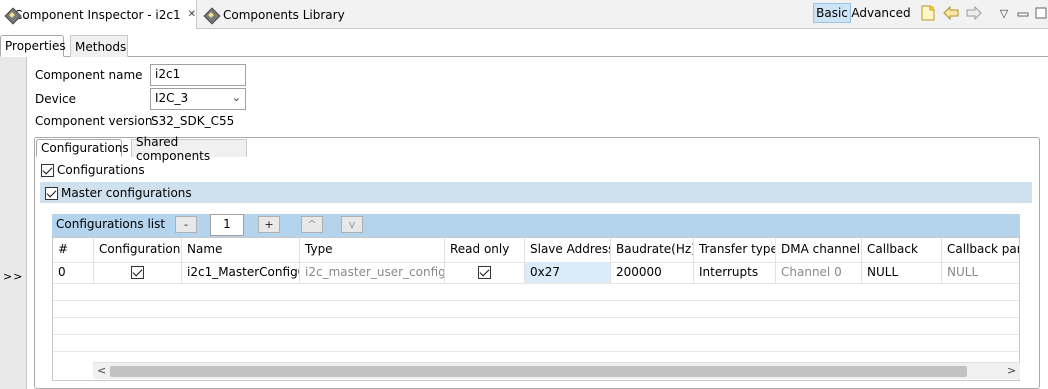 Image resolution: width=1048 pixels, height=389 pixels. Describe the element at coordinates (819, 250) in the screenshot. I see `column-header-dma-channel: DMA channel` at that location.